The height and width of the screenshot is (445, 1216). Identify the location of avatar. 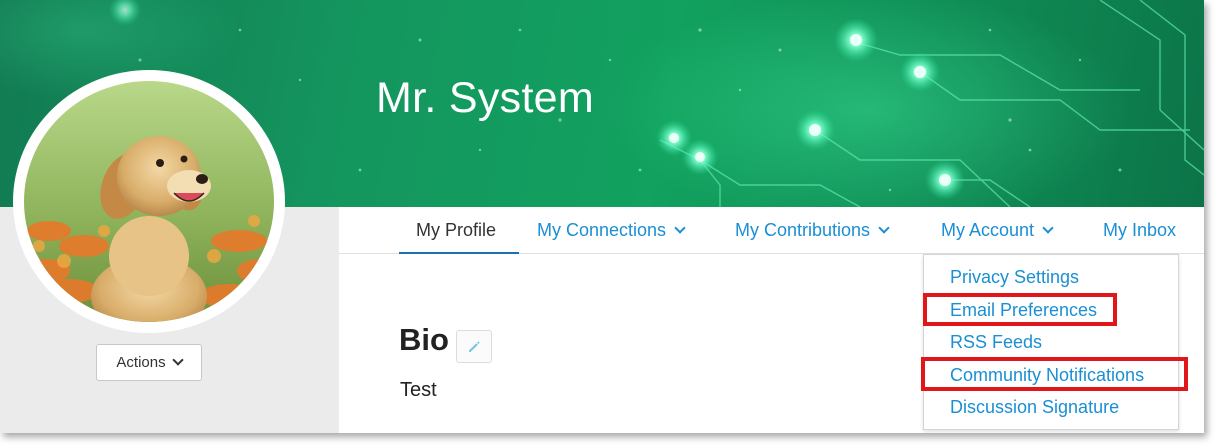
(149, 201).